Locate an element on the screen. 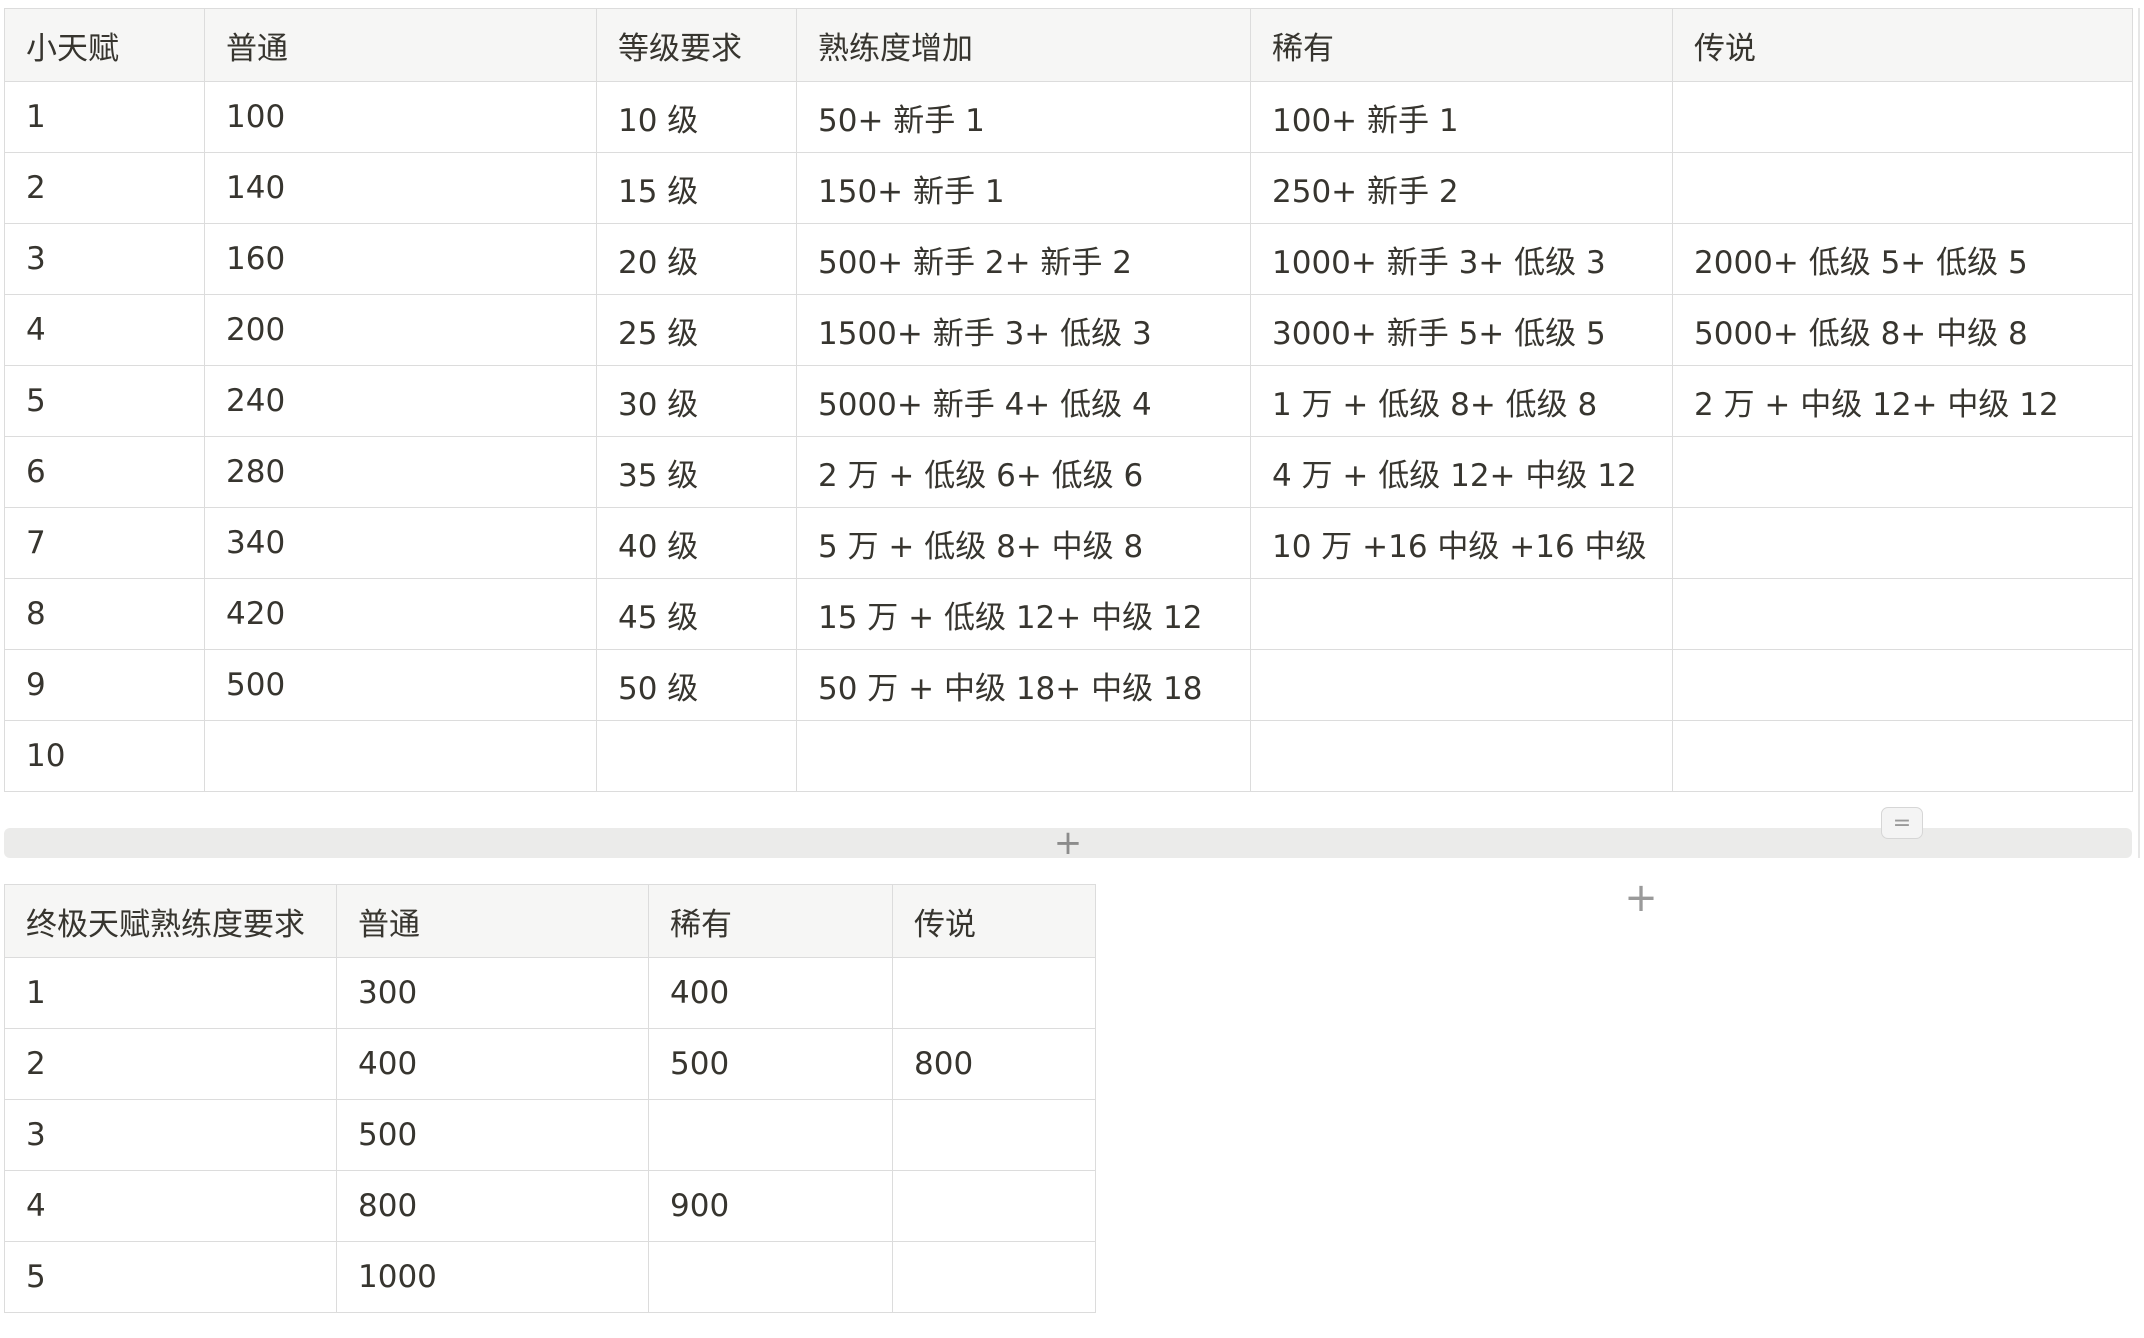 Image resolution: width=2144 pixels, height=1338 pixels. table-cell: 200 is located at coordinates (400, 330).